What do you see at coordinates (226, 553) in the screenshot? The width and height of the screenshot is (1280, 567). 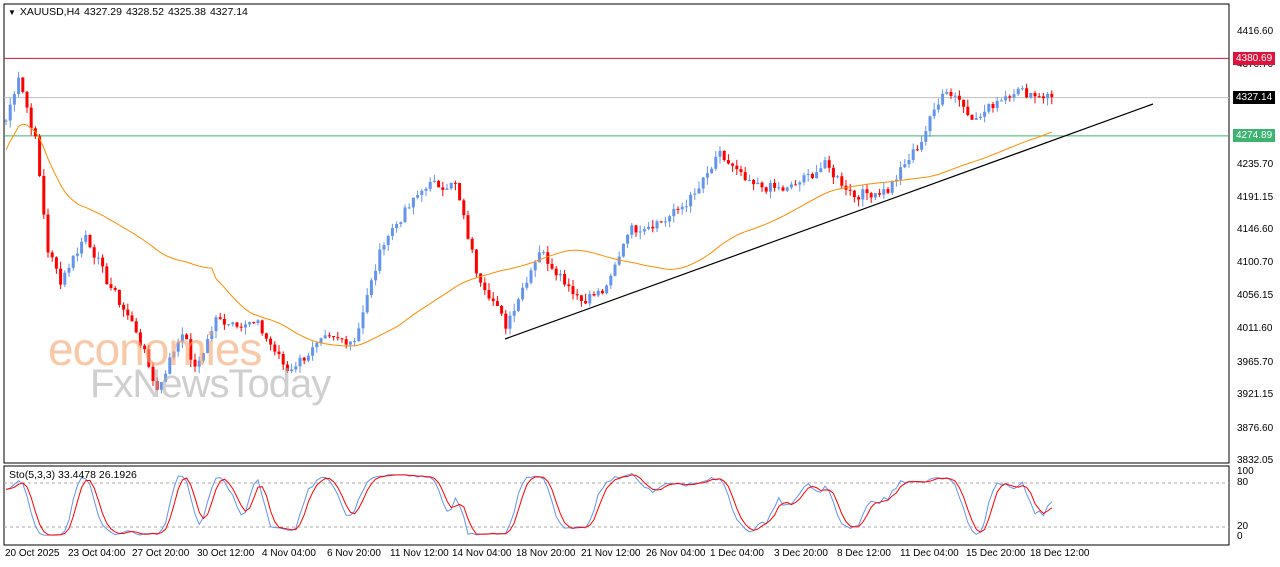 I see `time-axis-label: 30 Oct 12:00` at bounding box center [226, 553].